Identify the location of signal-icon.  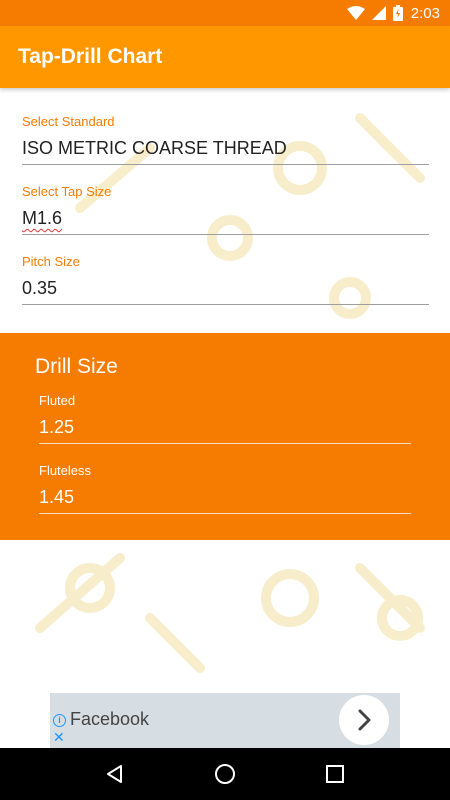
(378, 13).